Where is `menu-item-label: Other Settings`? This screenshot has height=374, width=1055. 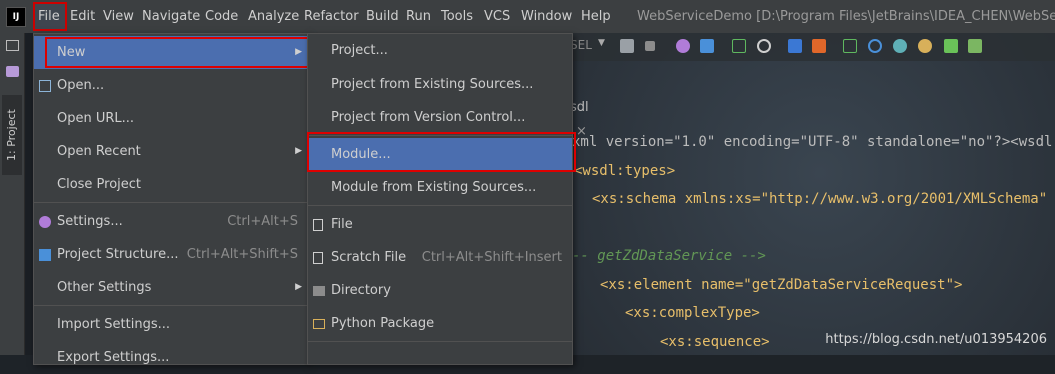
menu-item-label: Other Settings is located at coordinates (104, 287).